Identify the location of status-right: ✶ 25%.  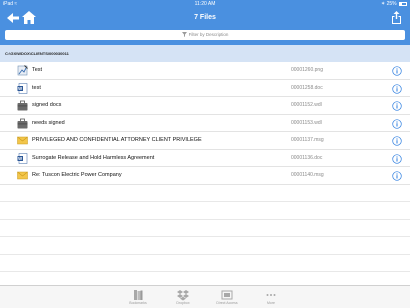
(394, 4).